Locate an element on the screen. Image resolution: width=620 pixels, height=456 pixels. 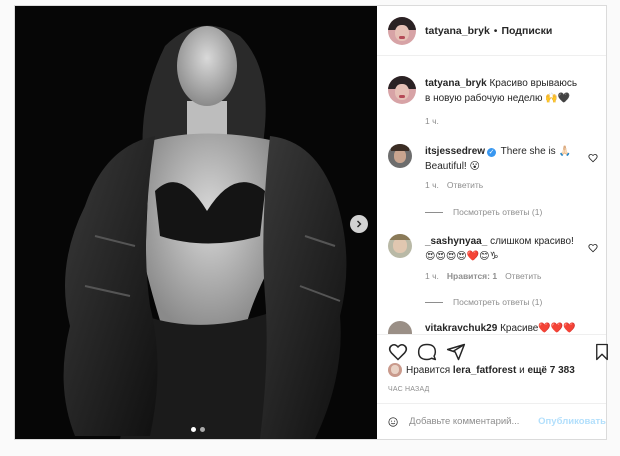
caption-emoji: 🙌🖤 is located at coordinates (558, 98).